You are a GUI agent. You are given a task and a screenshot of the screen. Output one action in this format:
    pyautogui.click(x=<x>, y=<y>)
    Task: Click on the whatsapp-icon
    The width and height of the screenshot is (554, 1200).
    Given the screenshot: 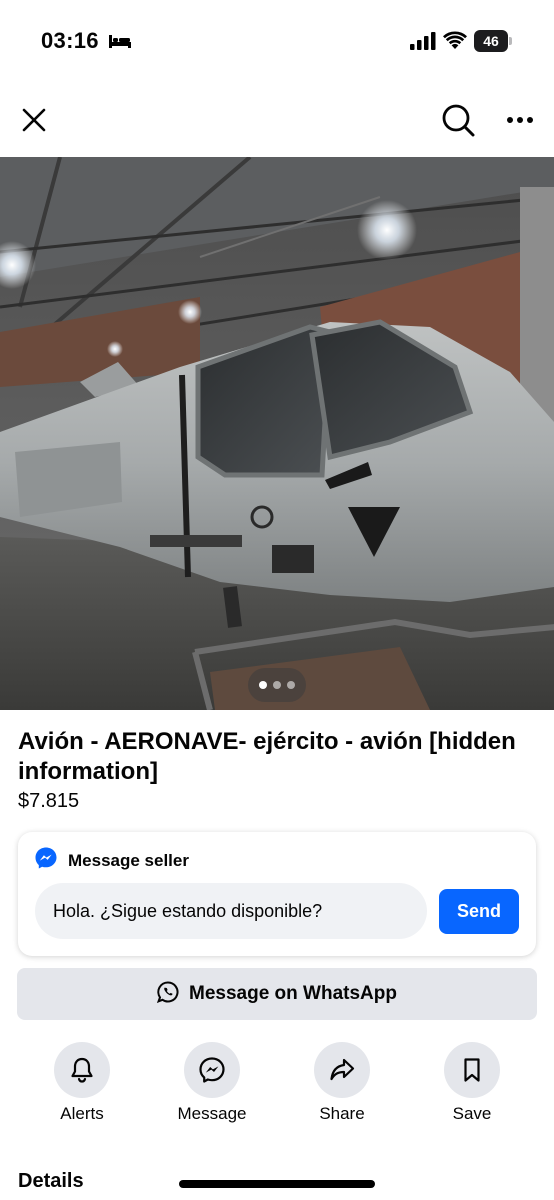 What is the action you would take?
    pyautogui.click(x=167, y=994)
    